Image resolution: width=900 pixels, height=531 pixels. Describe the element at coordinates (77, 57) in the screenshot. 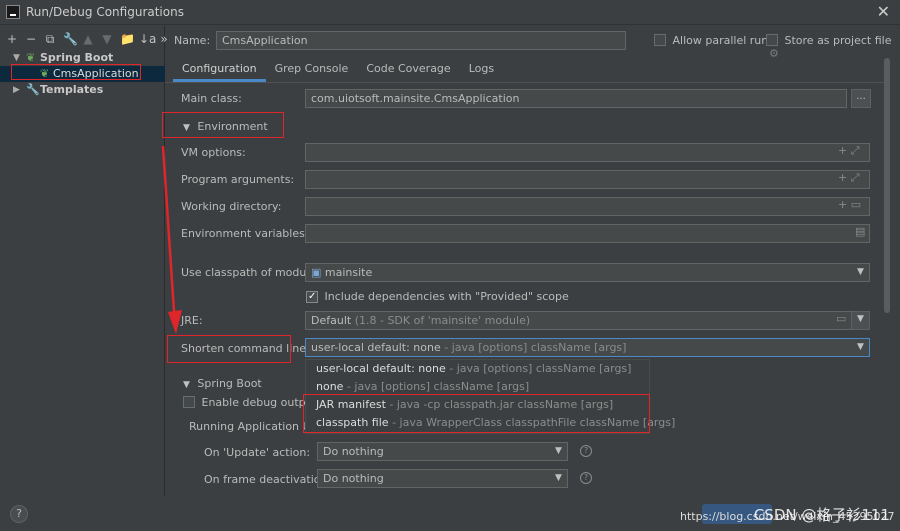

I see `tree-label-spring-boot: Spring Boot` at that location.